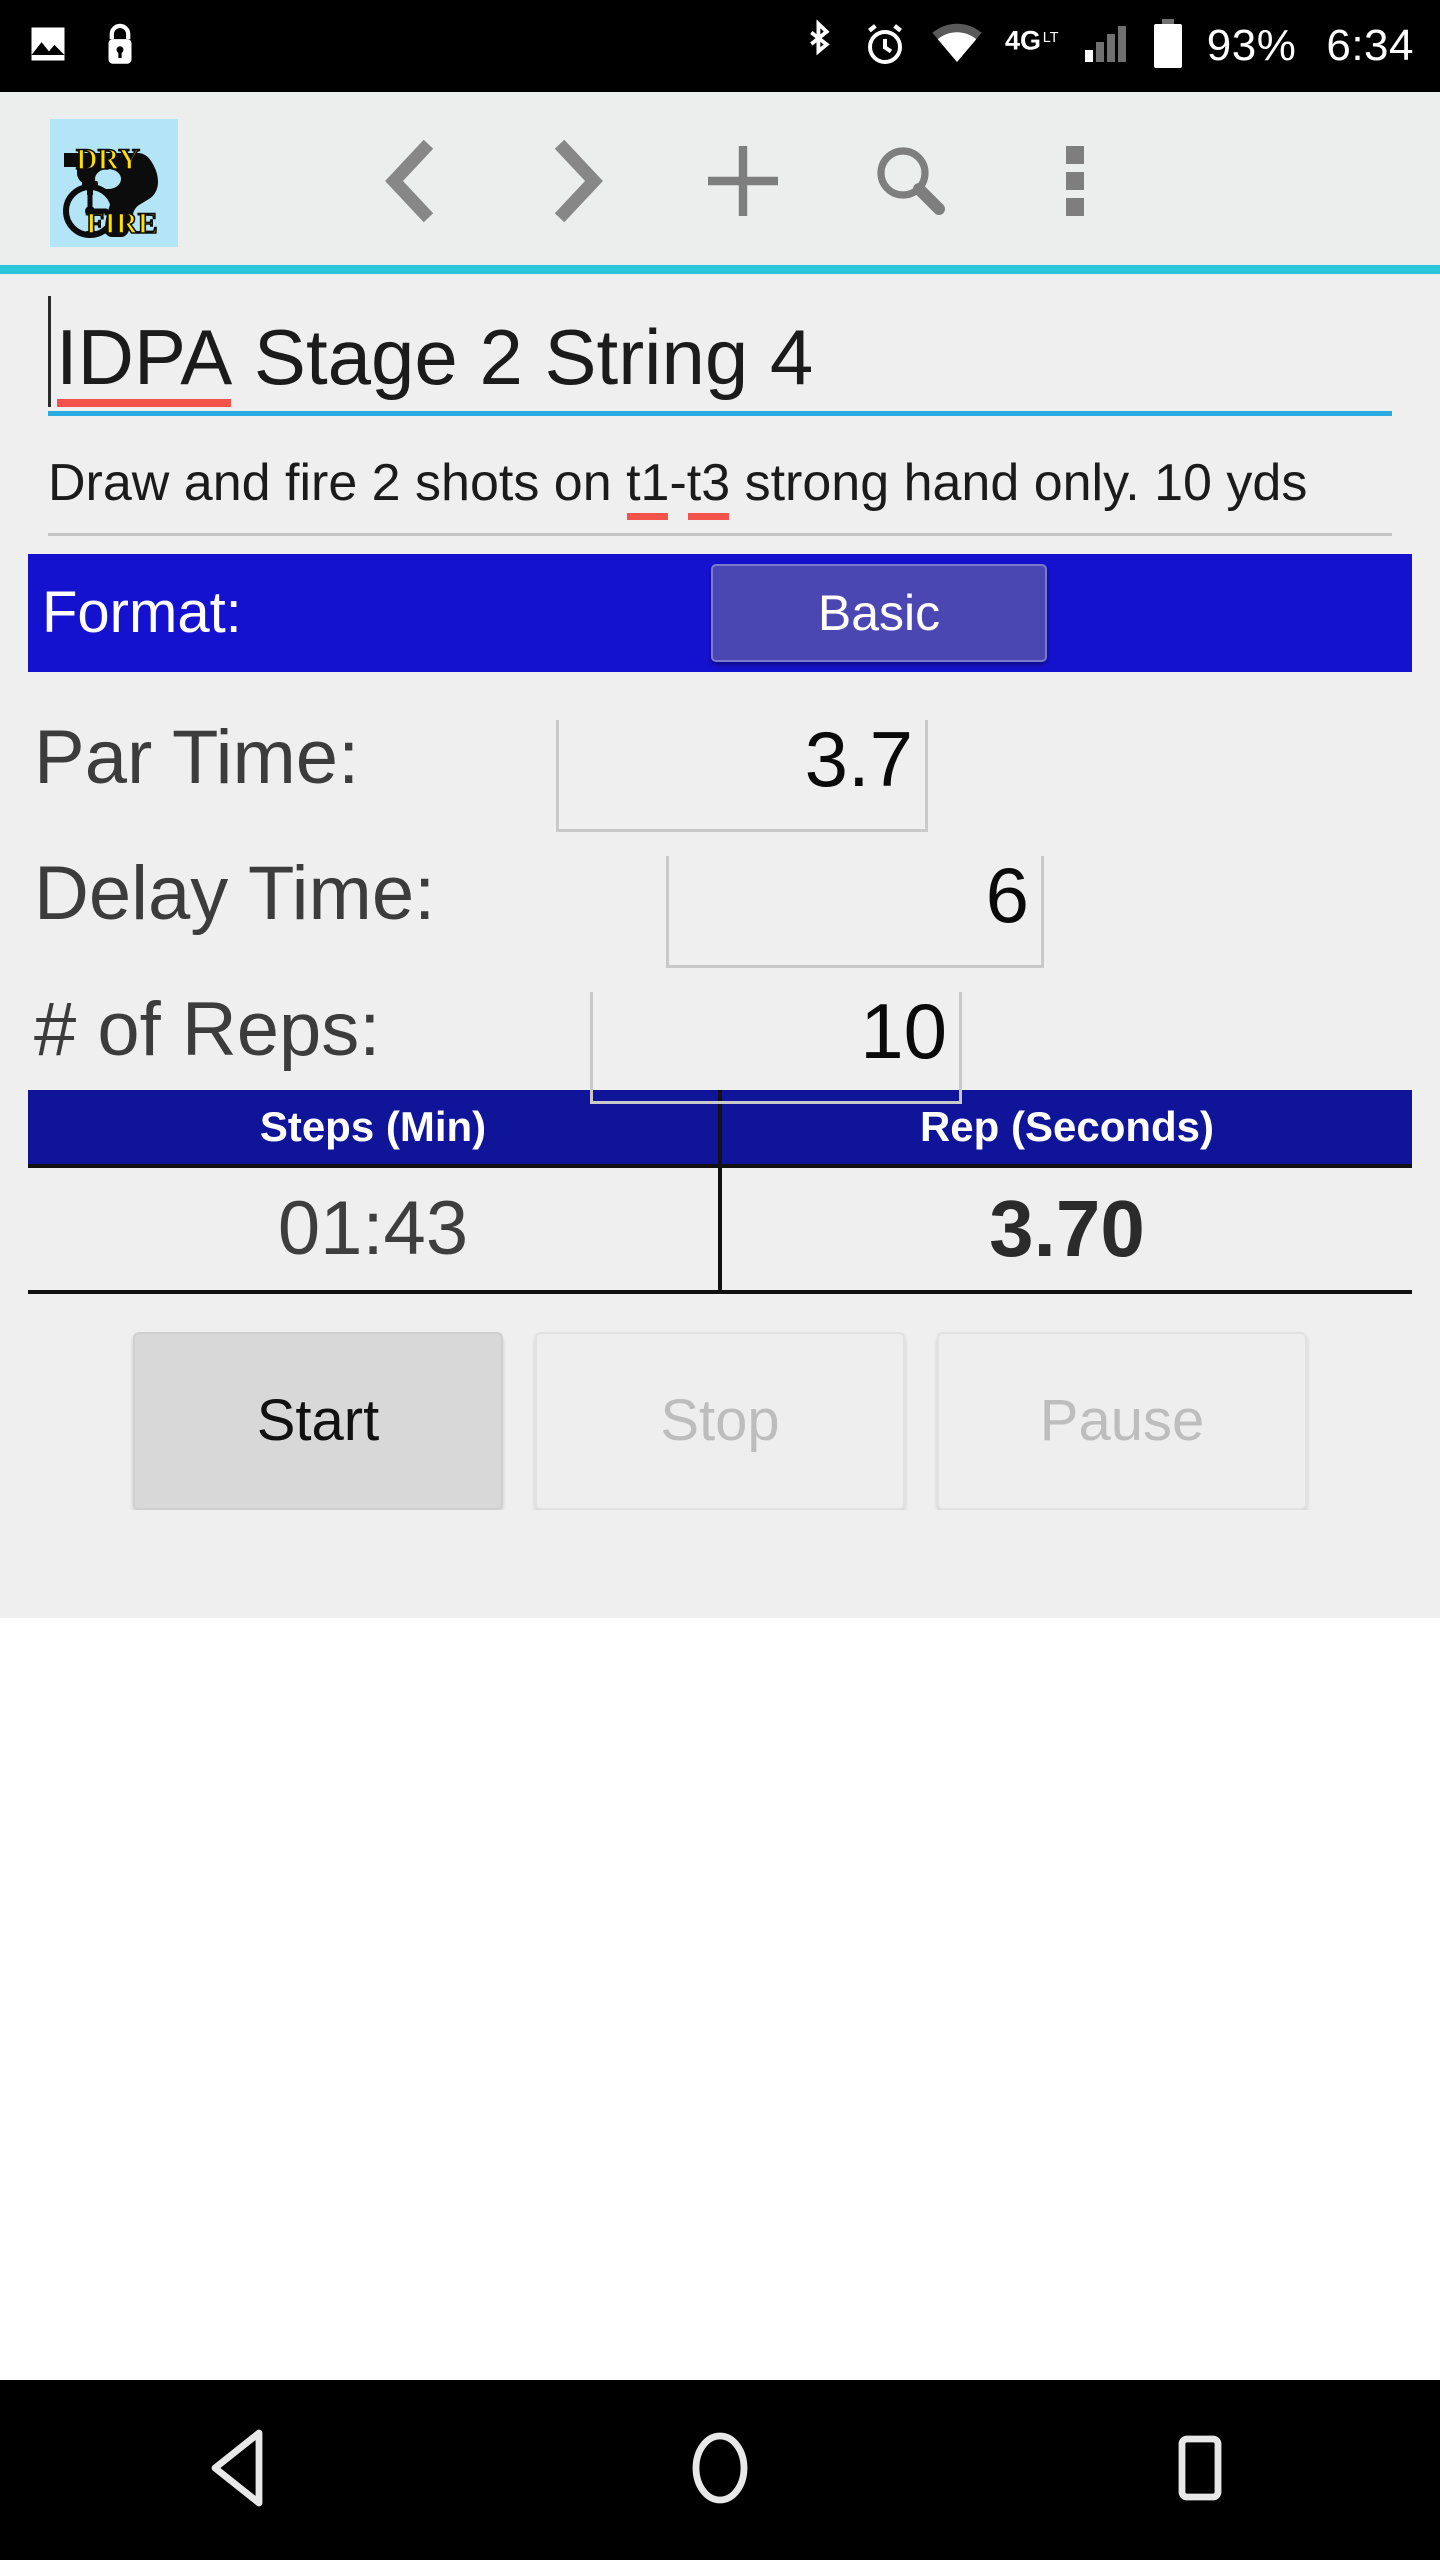 The width and height of the screenshot is (1440, 2560). I want to click on par-time-label: Par Time:, so click(197, 757).